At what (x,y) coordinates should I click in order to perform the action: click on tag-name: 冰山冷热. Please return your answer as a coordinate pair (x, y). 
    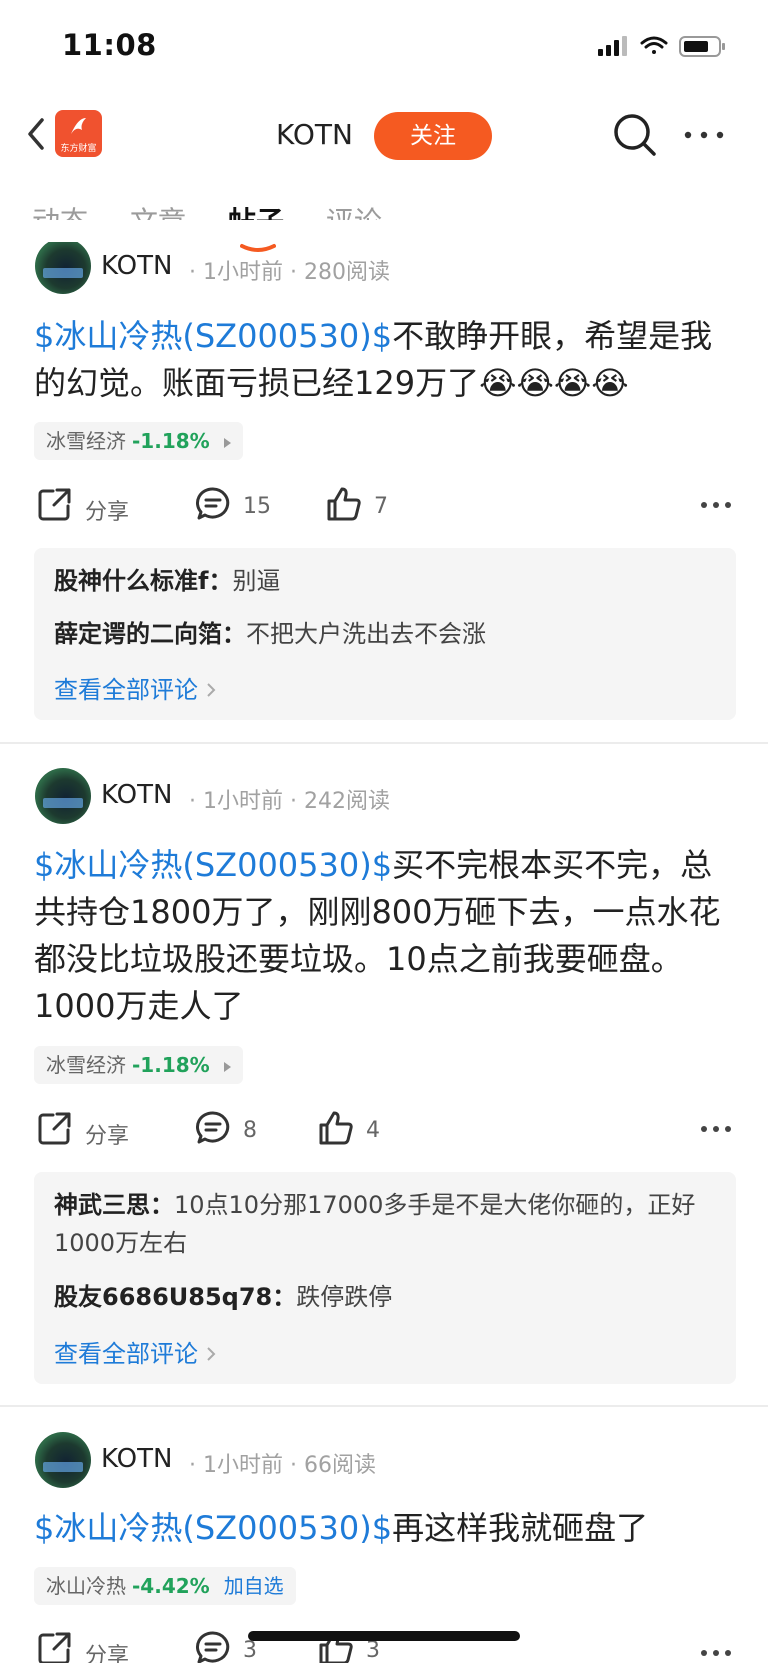
    Looking at the image, I should click on (86, 1586).